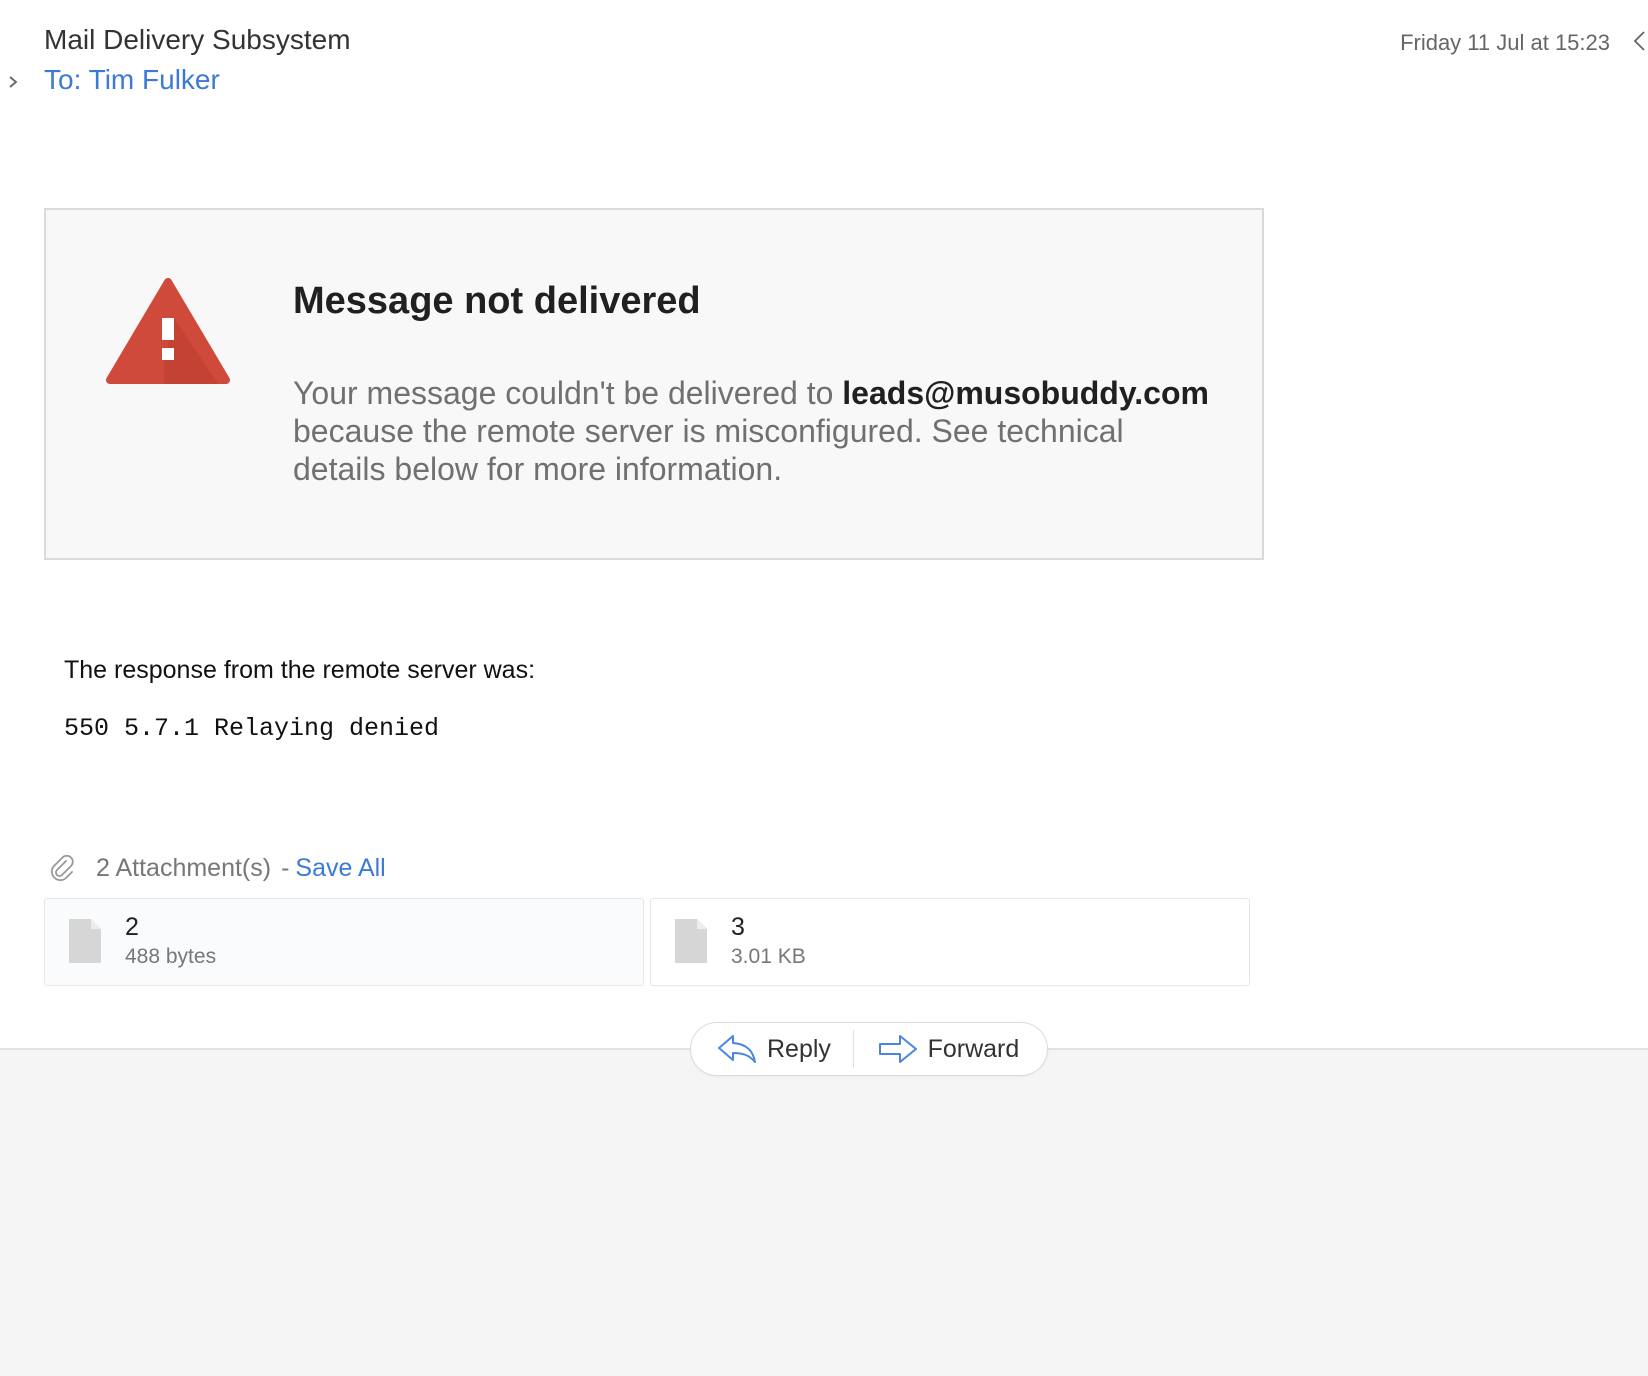 This screenshot has height=1376, width=1648. What do you see at coordinates (12, 82) in the screenshot?
I see `chevron-right-icon` at bounding box center [12, 82].